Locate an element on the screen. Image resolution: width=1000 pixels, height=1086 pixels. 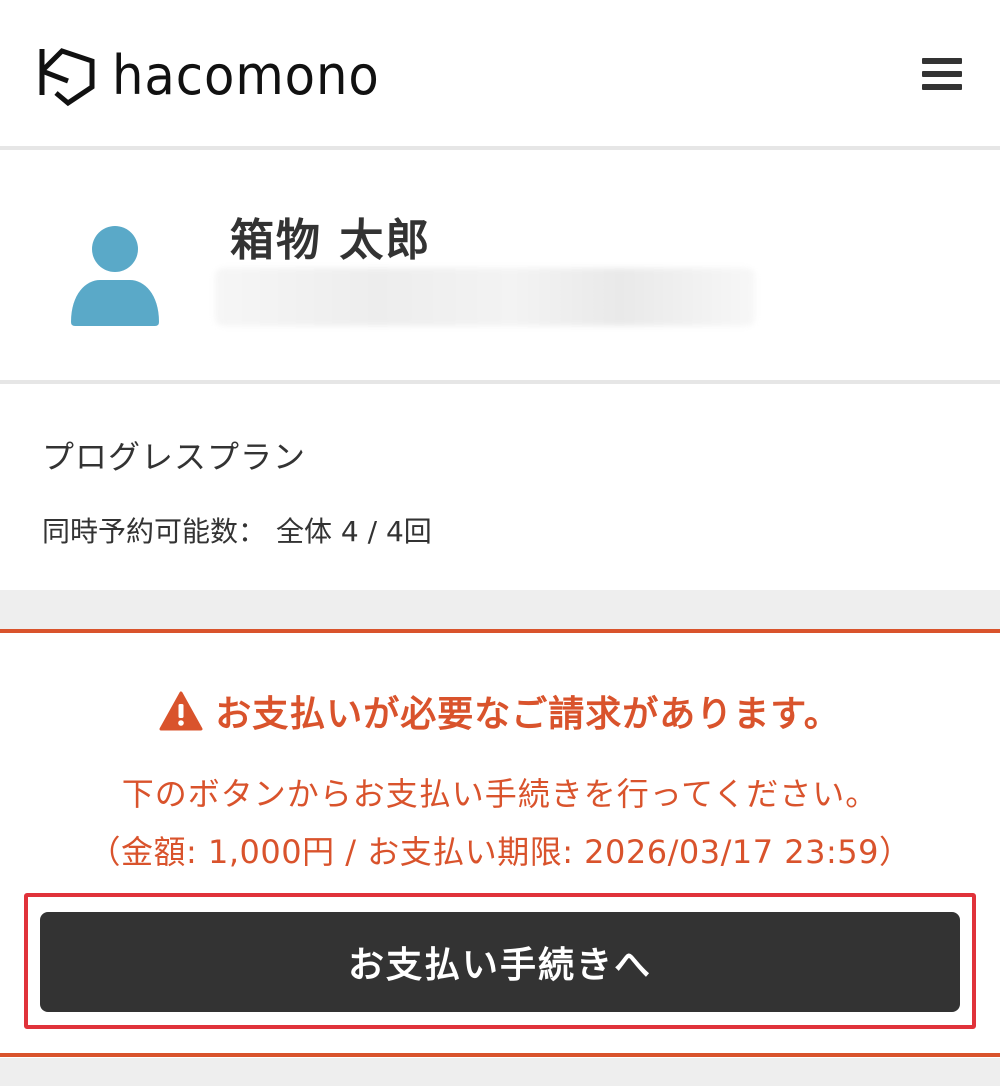
warning-triangle-icon is located at coordinates (181, 711).